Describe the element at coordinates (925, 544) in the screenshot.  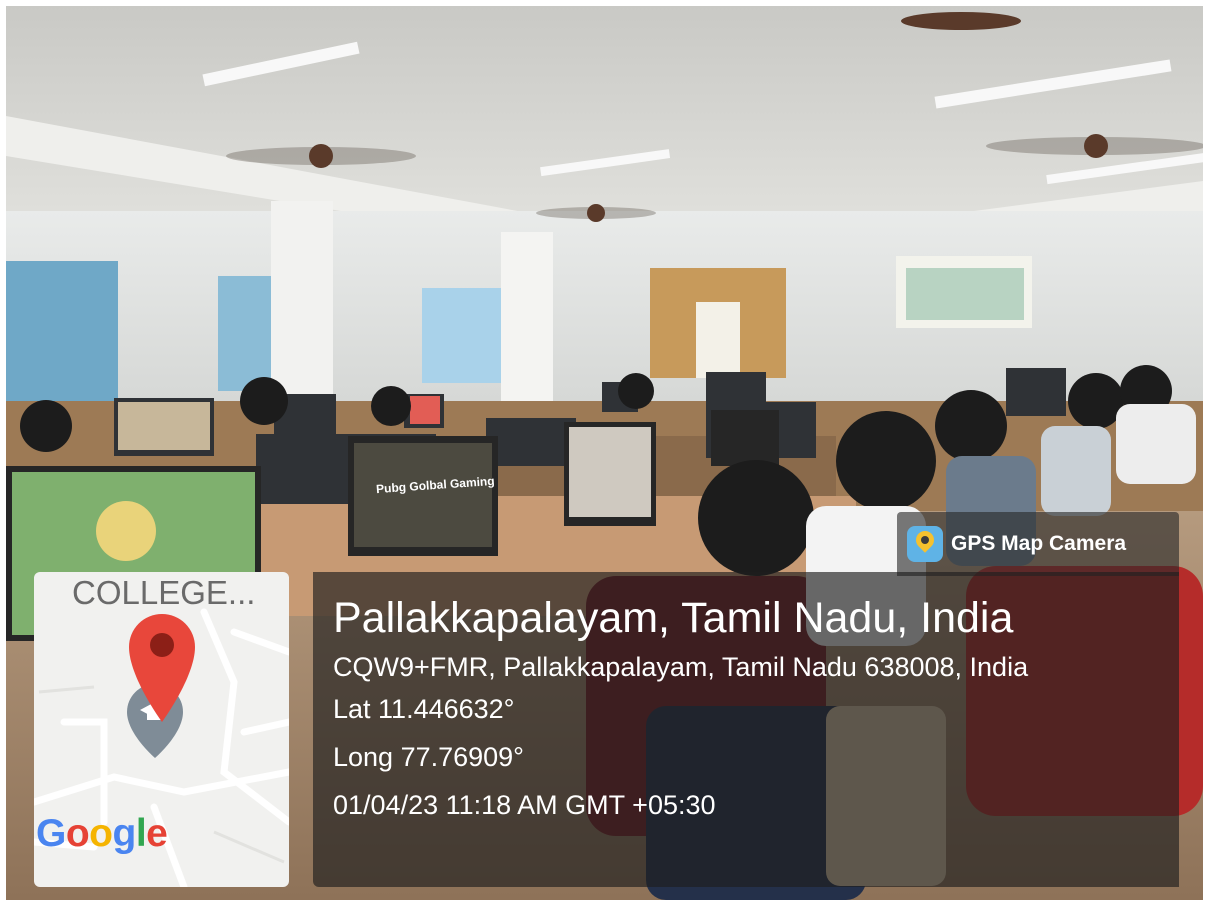
I see `gps-map-camera-icon` at that location.